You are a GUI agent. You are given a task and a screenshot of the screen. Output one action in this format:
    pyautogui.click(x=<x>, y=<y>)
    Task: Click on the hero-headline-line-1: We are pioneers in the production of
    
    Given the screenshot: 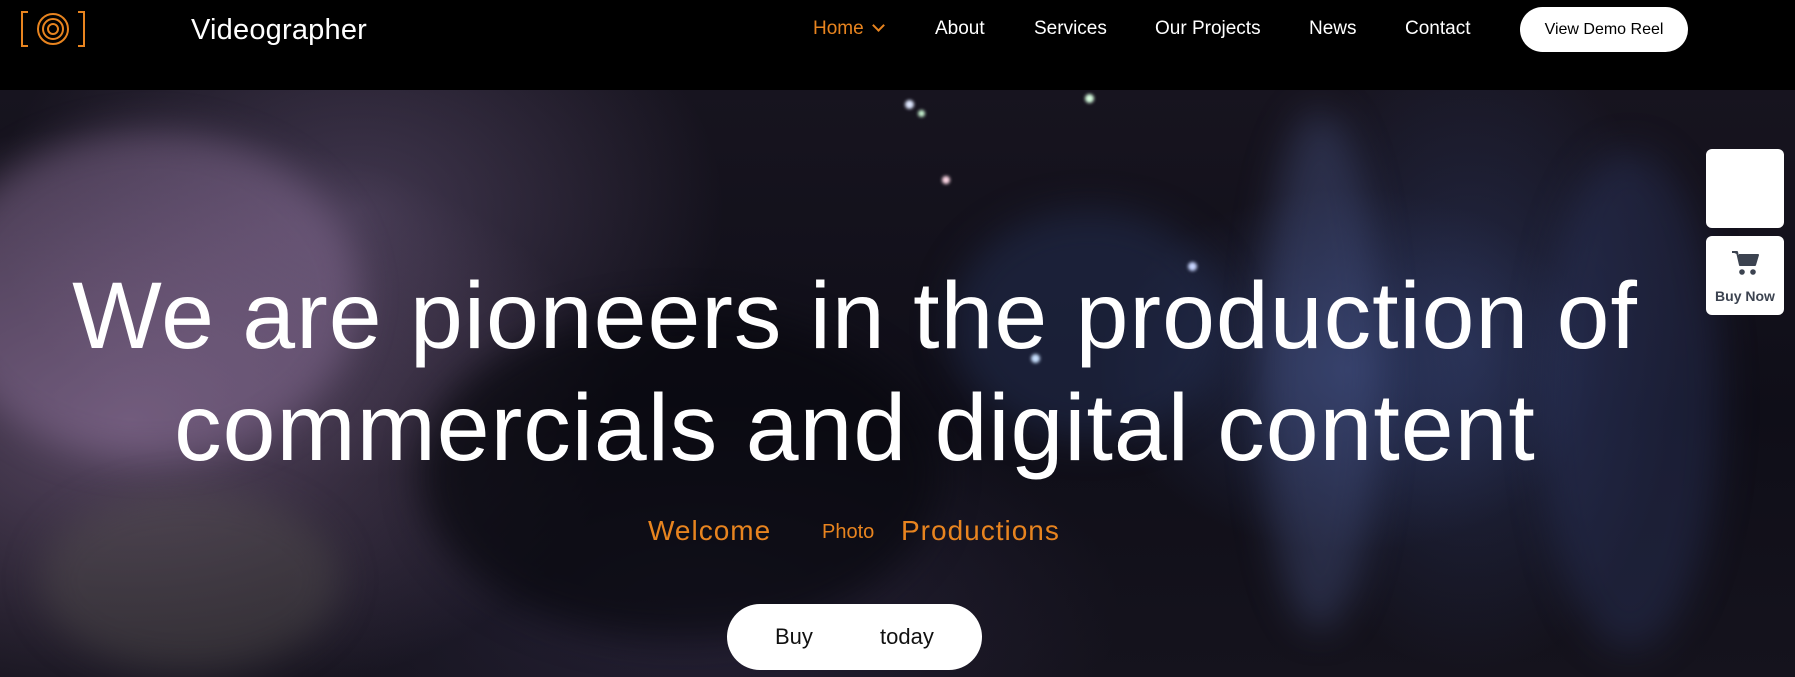 What is the action you would take?
    pyautogui.click(x=855, y=316)
    